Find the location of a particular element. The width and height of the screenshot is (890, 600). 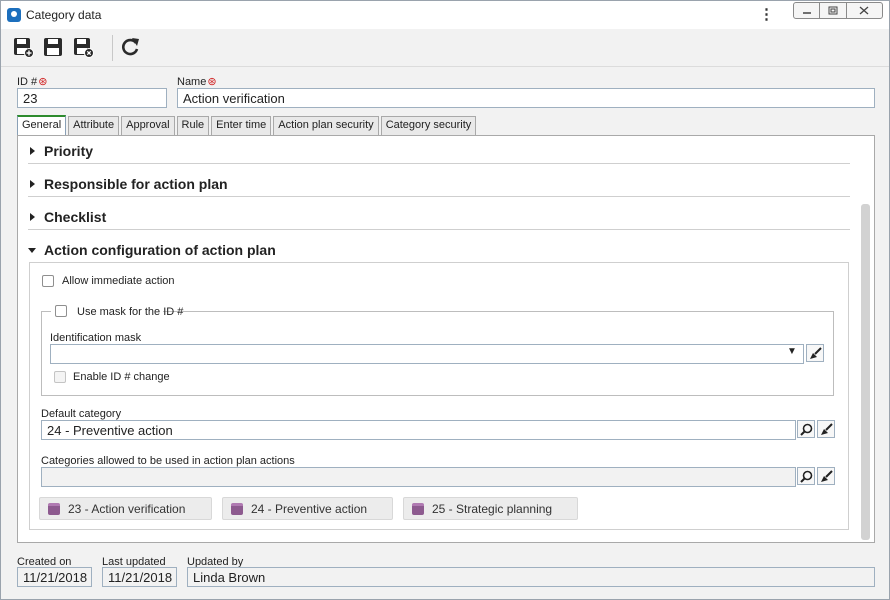

save-new-button is located at coordinates (23, 47).